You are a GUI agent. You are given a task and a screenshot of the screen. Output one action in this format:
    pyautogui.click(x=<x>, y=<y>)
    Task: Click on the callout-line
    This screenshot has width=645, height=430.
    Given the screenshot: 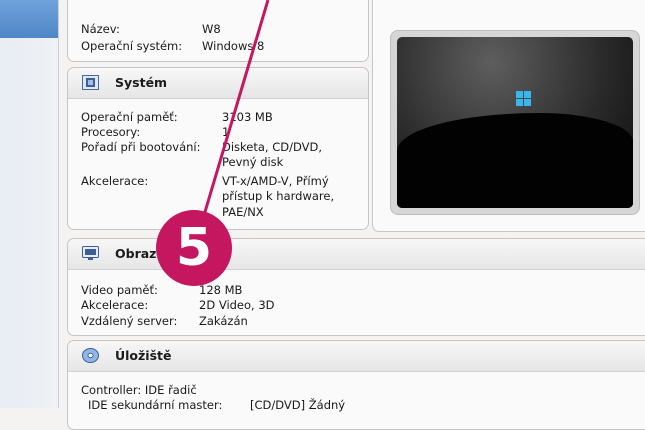 What is the action you would take?
    pyautogui.click(x=235, y=111)
    